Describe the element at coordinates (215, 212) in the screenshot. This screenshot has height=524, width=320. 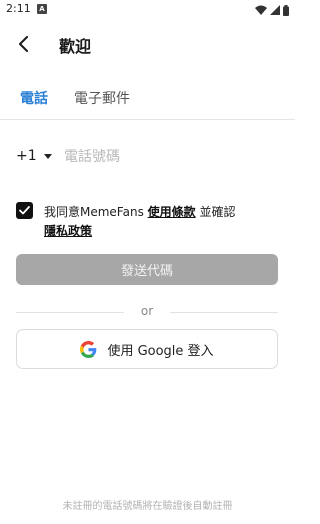
I see `agreement-middle: 並確認` at that location.